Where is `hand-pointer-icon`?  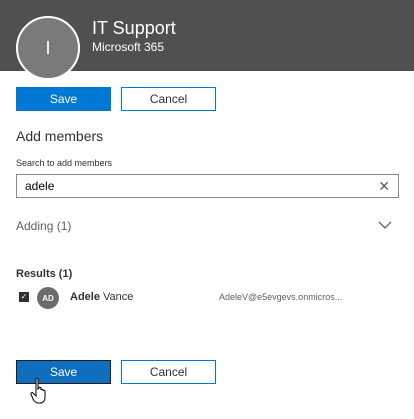 hand-pointer-icon is located at coordinates (38, 390).